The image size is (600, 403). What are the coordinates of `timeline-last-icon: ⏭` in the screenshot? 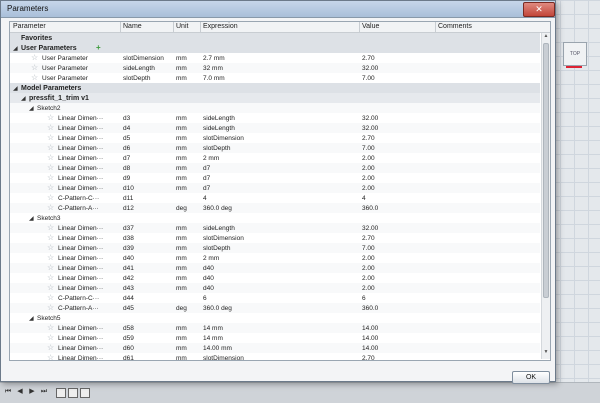 It's located at (44, 392).